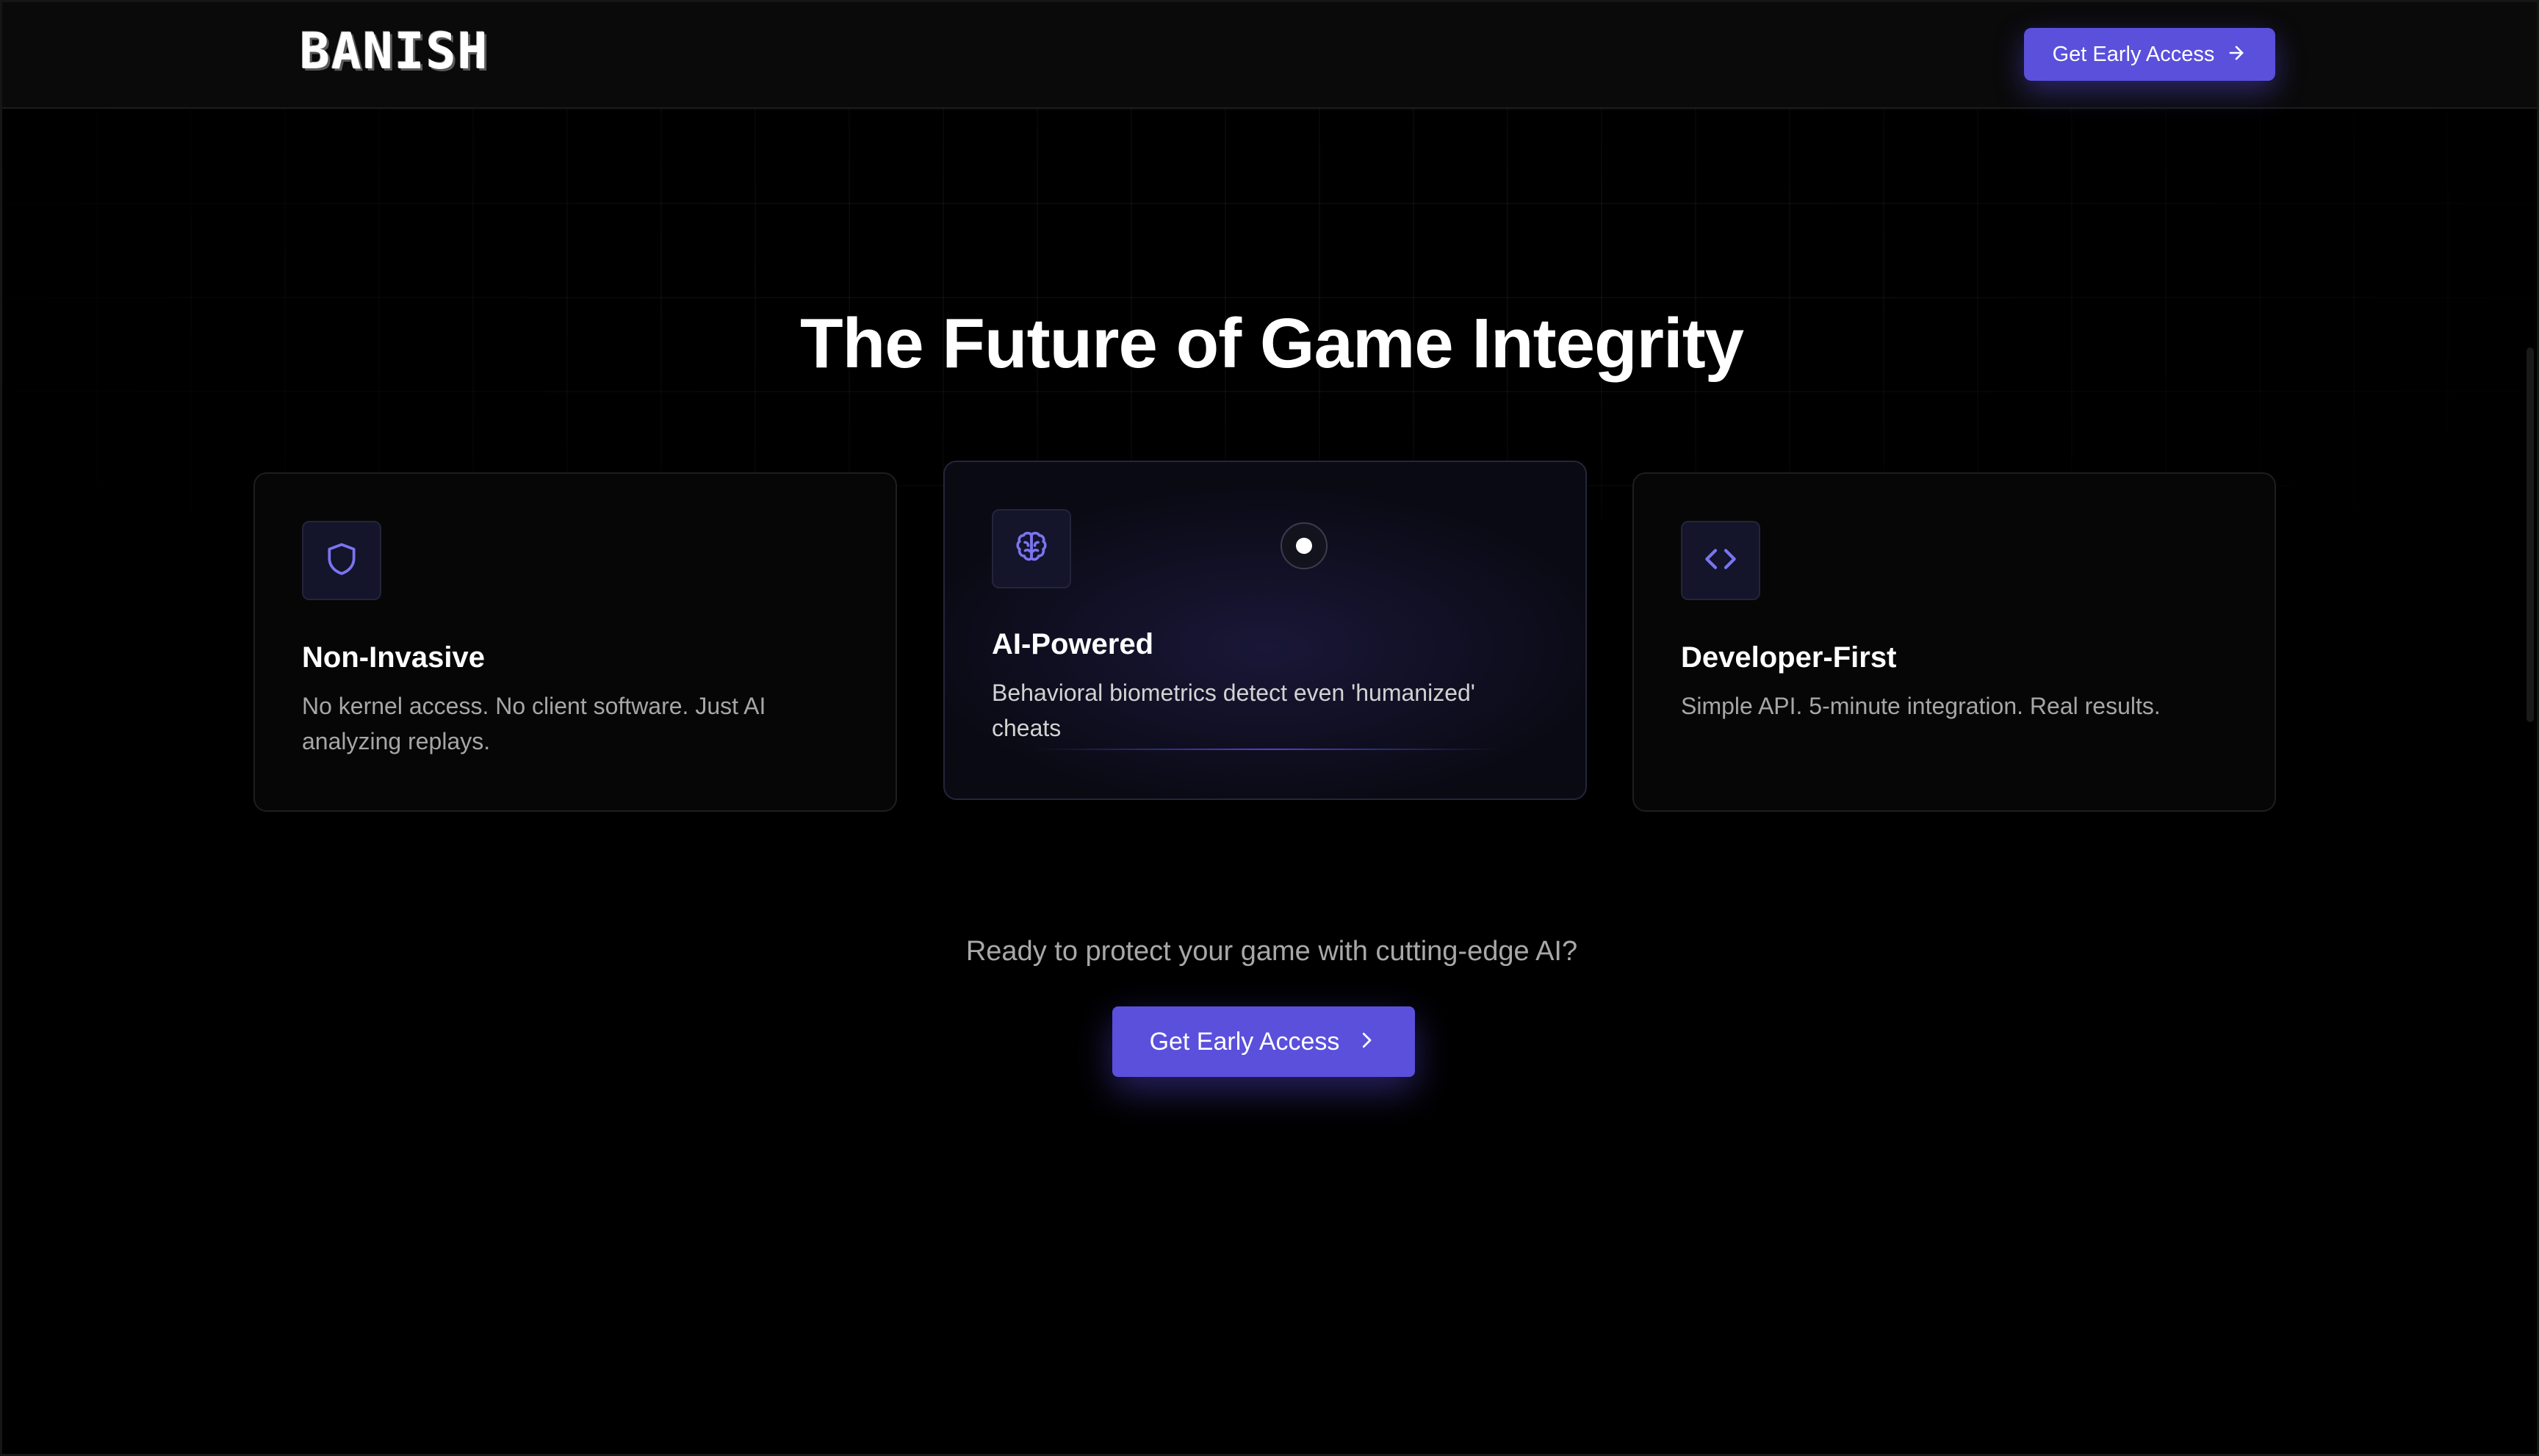 This screenshot has height=1456, width=2539. What do you see at coordinates (1073, 644) in the screenshot?
I see `feature-title: AI-Powered` at bounding box center [1073, 644].